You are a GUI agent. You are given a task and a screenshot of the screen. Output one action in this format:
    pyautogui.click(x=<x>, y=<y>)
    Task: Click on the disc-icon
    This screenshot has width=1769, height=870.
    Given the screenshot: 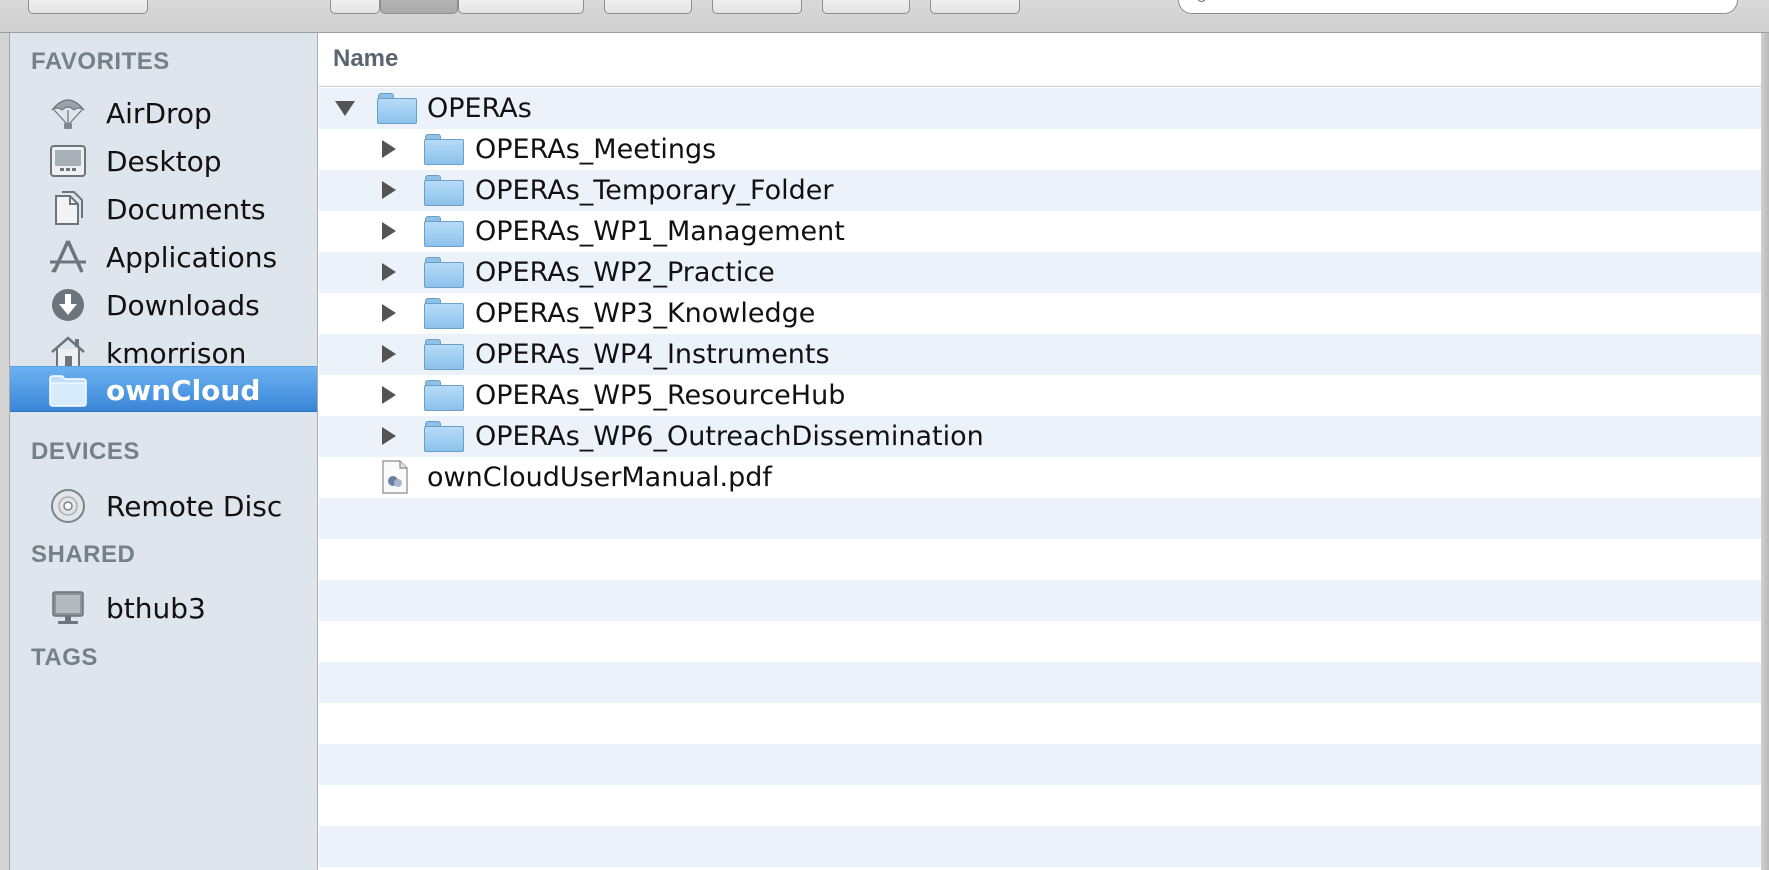 What is the action you would take?
    pyautogui.click(x=68, y=506)
    